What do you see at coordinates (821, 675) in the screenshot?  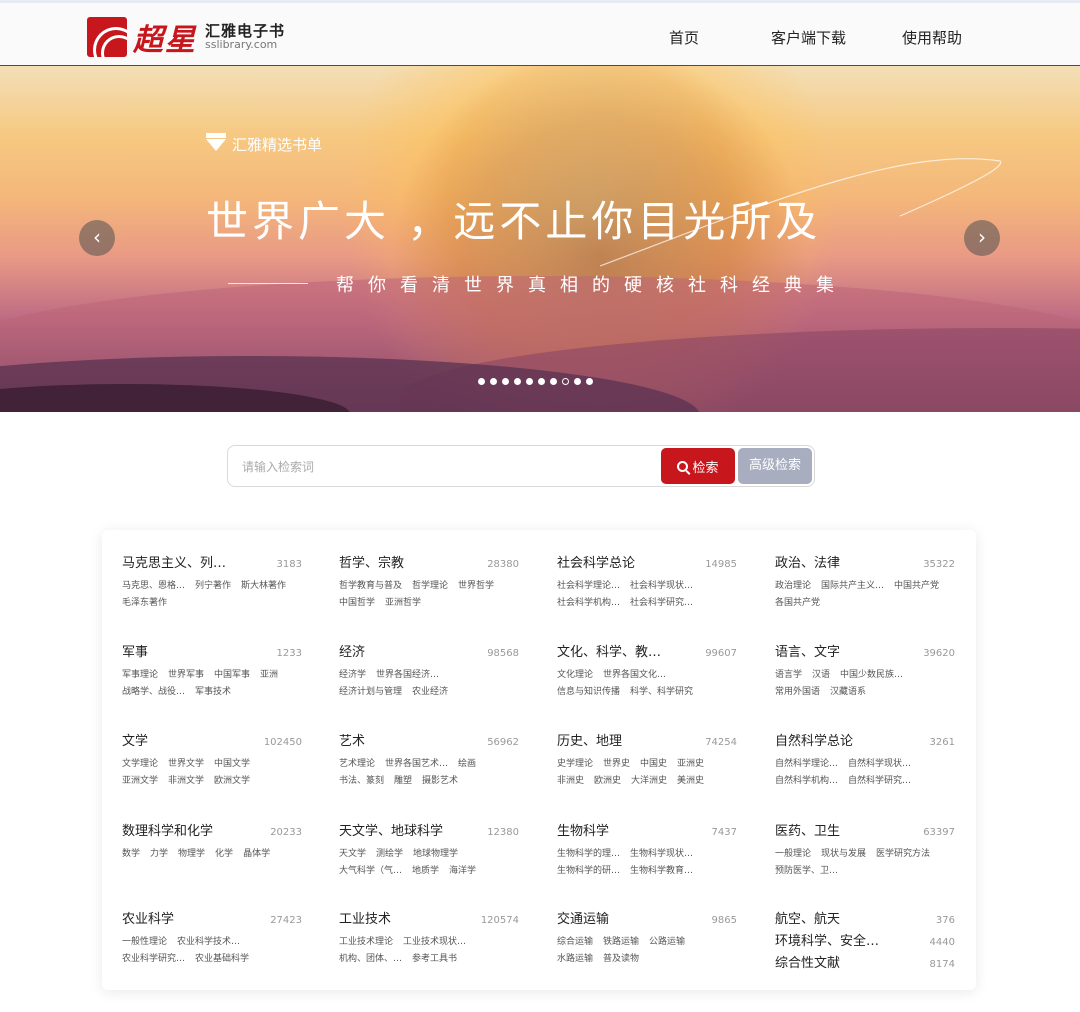 I see `subcategory-link: 汉语` at bounding box center [821, 675].